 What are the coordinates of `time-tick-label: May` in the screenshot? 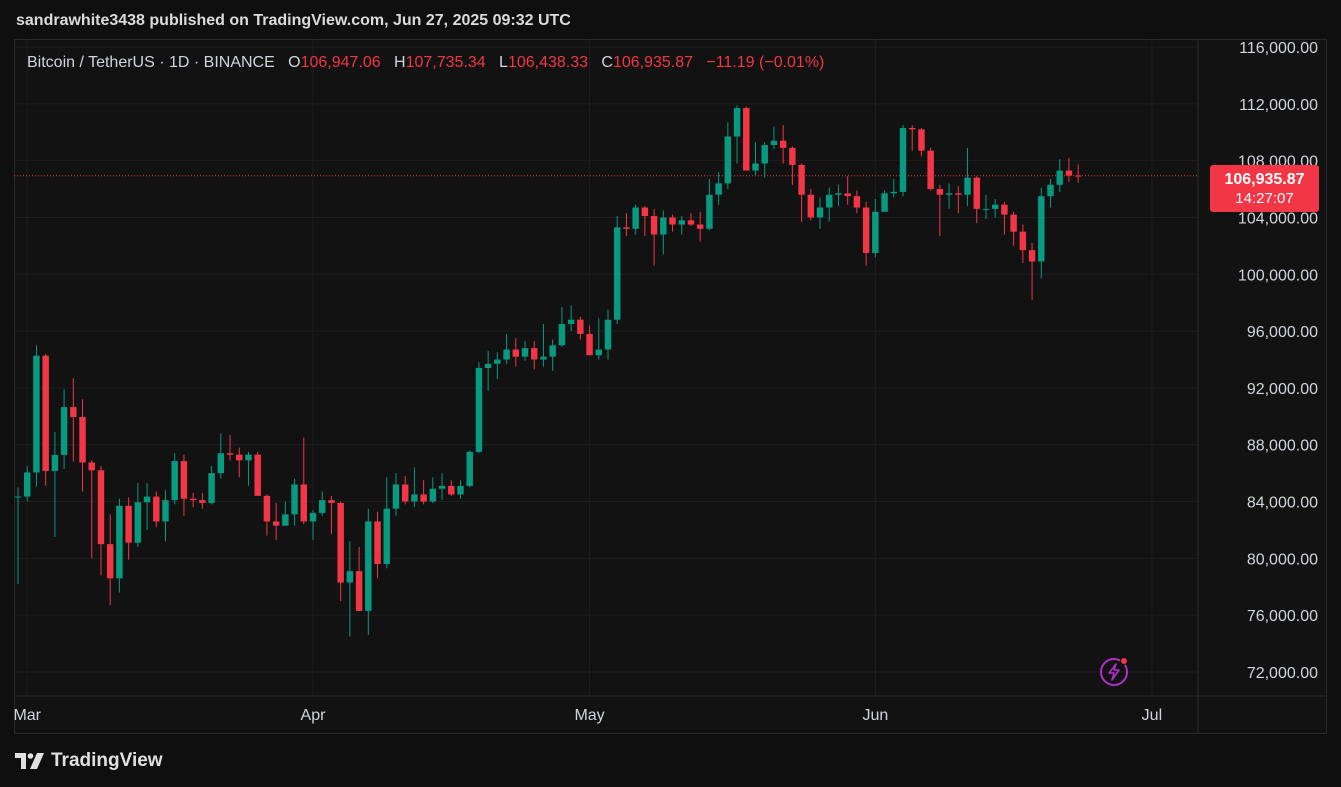 It's located at (589, 715).